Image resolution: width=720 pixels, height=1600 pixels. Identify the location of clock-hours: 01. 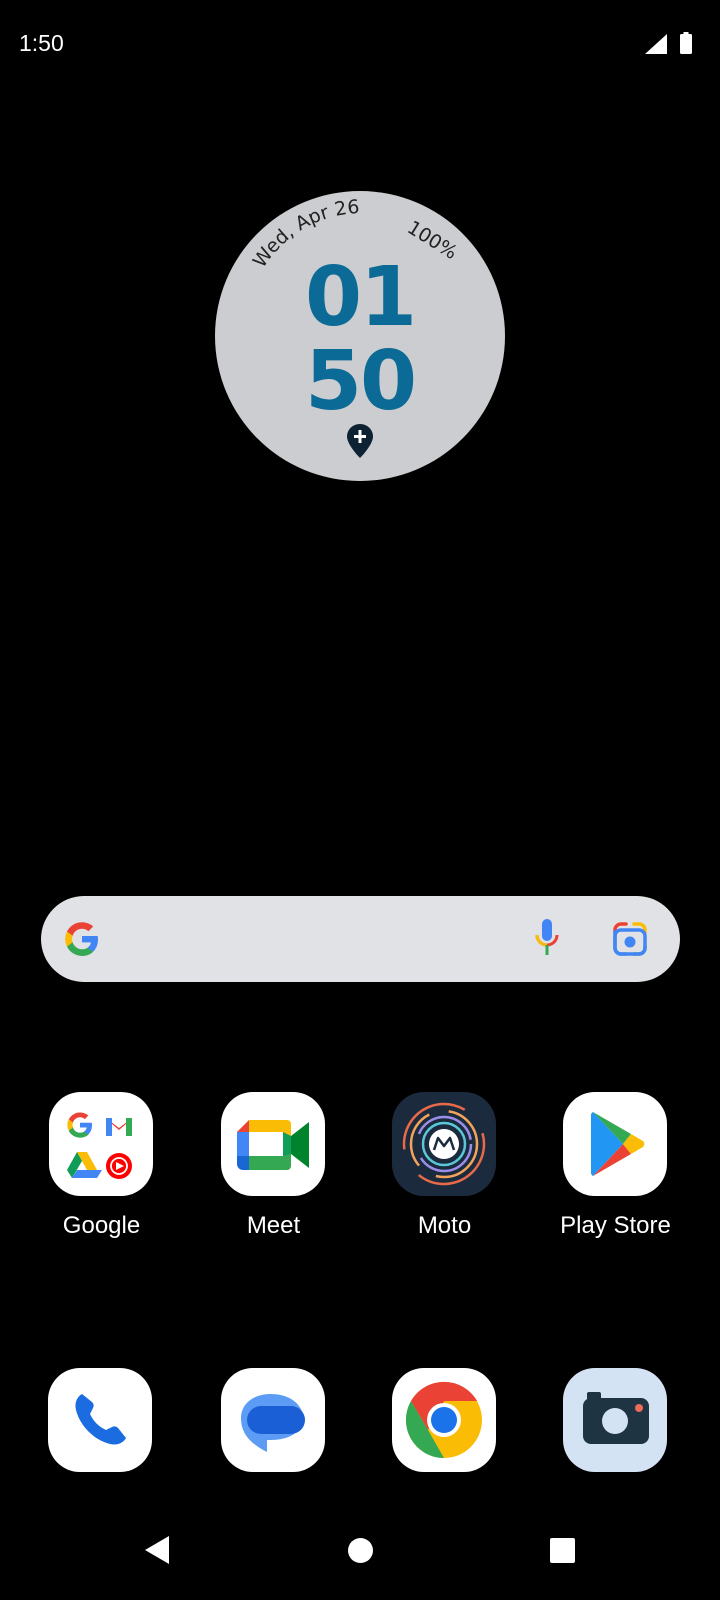
(360, 297).